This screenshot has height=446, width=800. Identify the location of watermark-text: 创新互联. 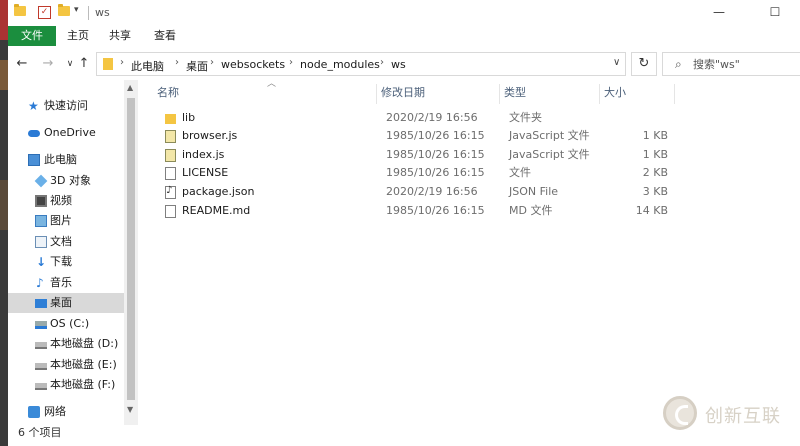
(743, 416).